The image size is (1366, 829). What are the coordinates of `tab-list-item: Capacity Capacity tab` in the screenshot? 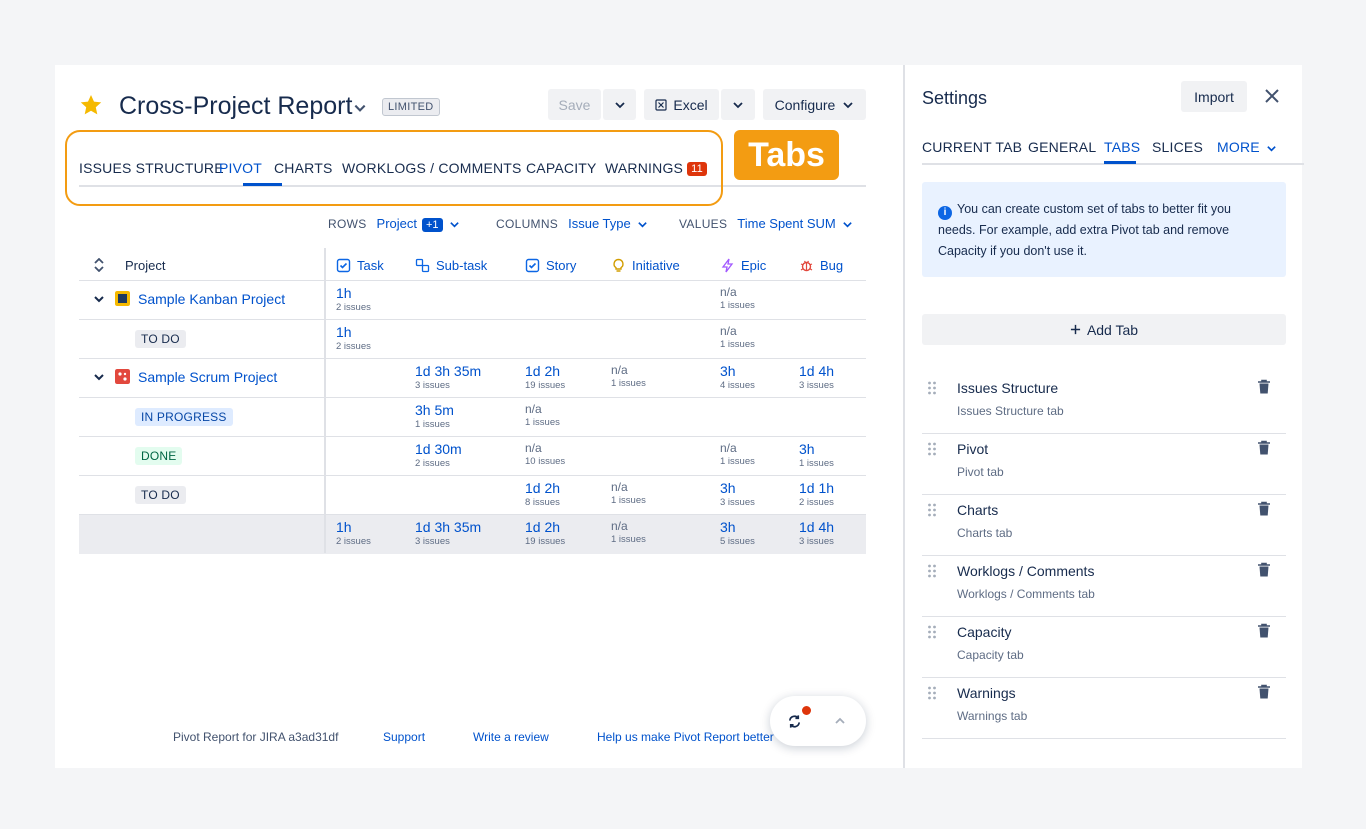 It's located at (1104, 647).